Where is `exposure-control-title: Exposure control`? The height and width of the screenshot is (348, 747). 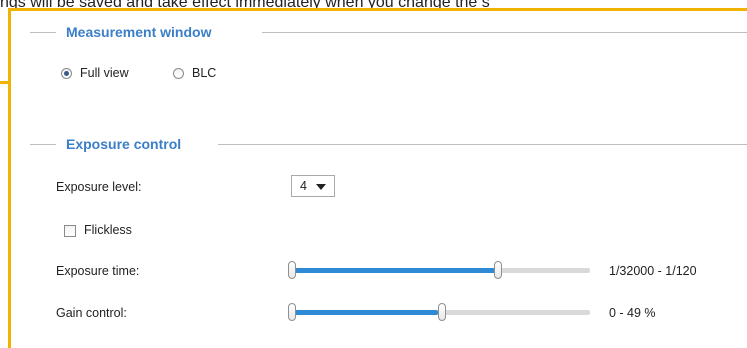 exposure-control-title: Exposure control is located at coordinates (124, 144).